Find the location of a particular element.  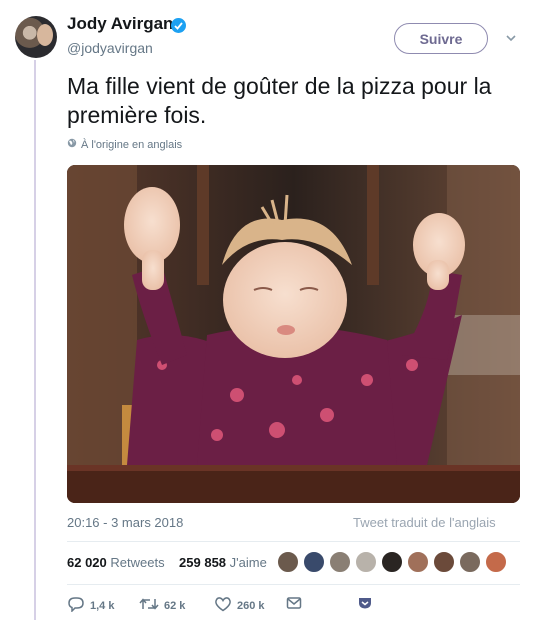

share-icon is located at coordinates (365, 604).